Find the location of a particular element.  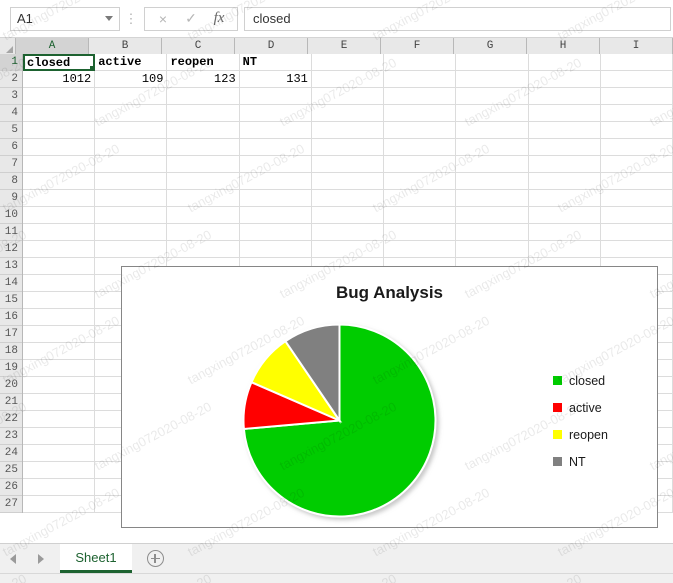

cell-H3 is located at coordinates (564, 96).